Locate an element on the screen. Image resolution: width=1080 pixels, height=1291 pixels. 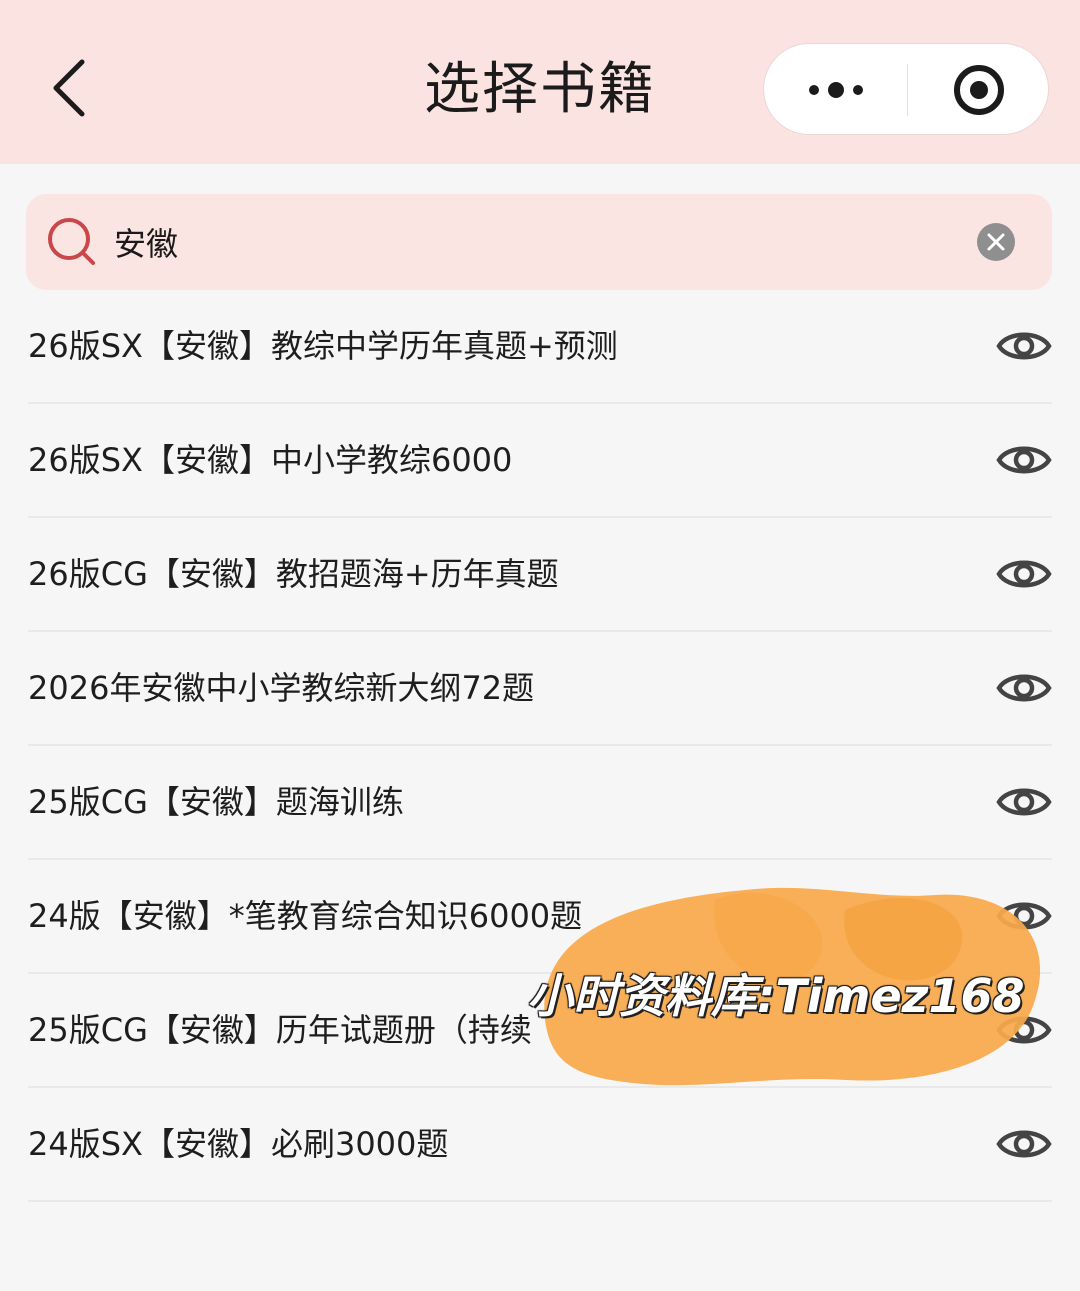
search-bar is located at coordinates (539, 242).